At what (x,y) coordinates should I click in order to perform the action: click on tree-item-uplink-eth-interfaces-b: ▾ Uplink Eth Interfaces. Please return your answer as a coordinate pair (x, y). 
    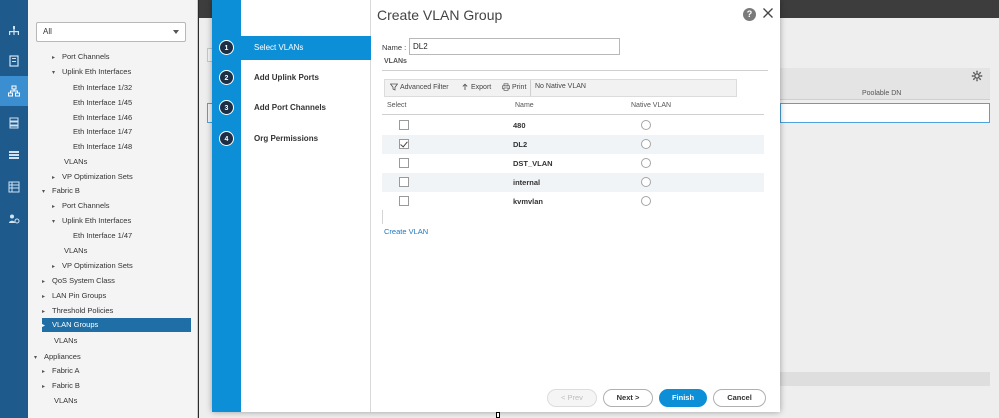
    Looking at the image, I should click on (91, 221).